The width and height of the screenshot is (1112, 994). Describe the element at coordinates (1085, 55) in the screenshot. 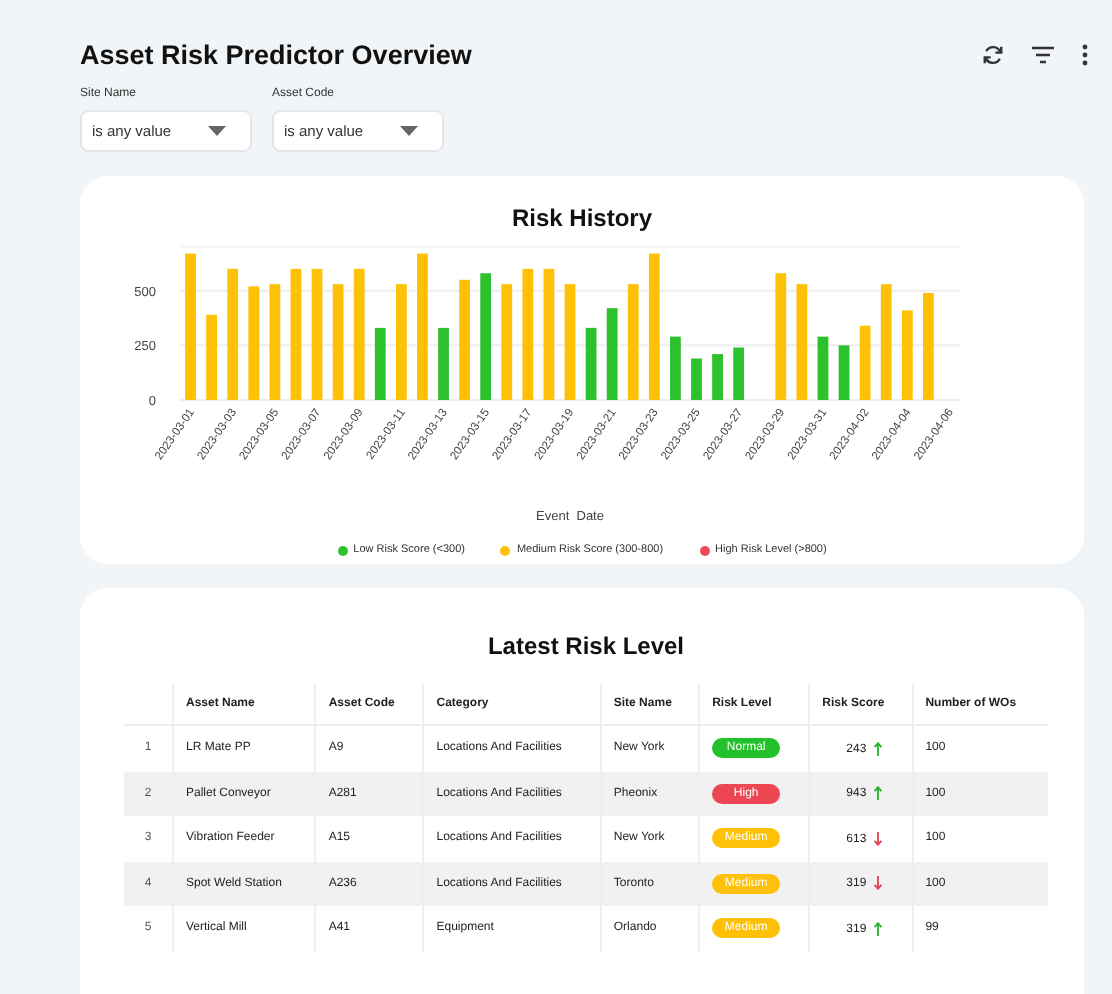

I see `more-icon` at that location.